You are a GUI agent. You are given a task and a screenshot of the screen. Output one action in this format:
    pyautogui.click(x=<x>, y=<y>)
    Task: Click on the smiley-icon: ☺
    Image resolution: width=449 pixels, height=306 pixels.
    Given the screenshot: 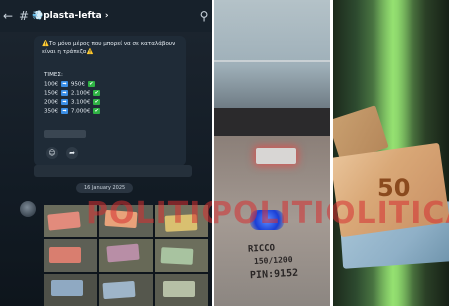 What is the action you would take?
    pyautogui.click(x=52, y=153)
    